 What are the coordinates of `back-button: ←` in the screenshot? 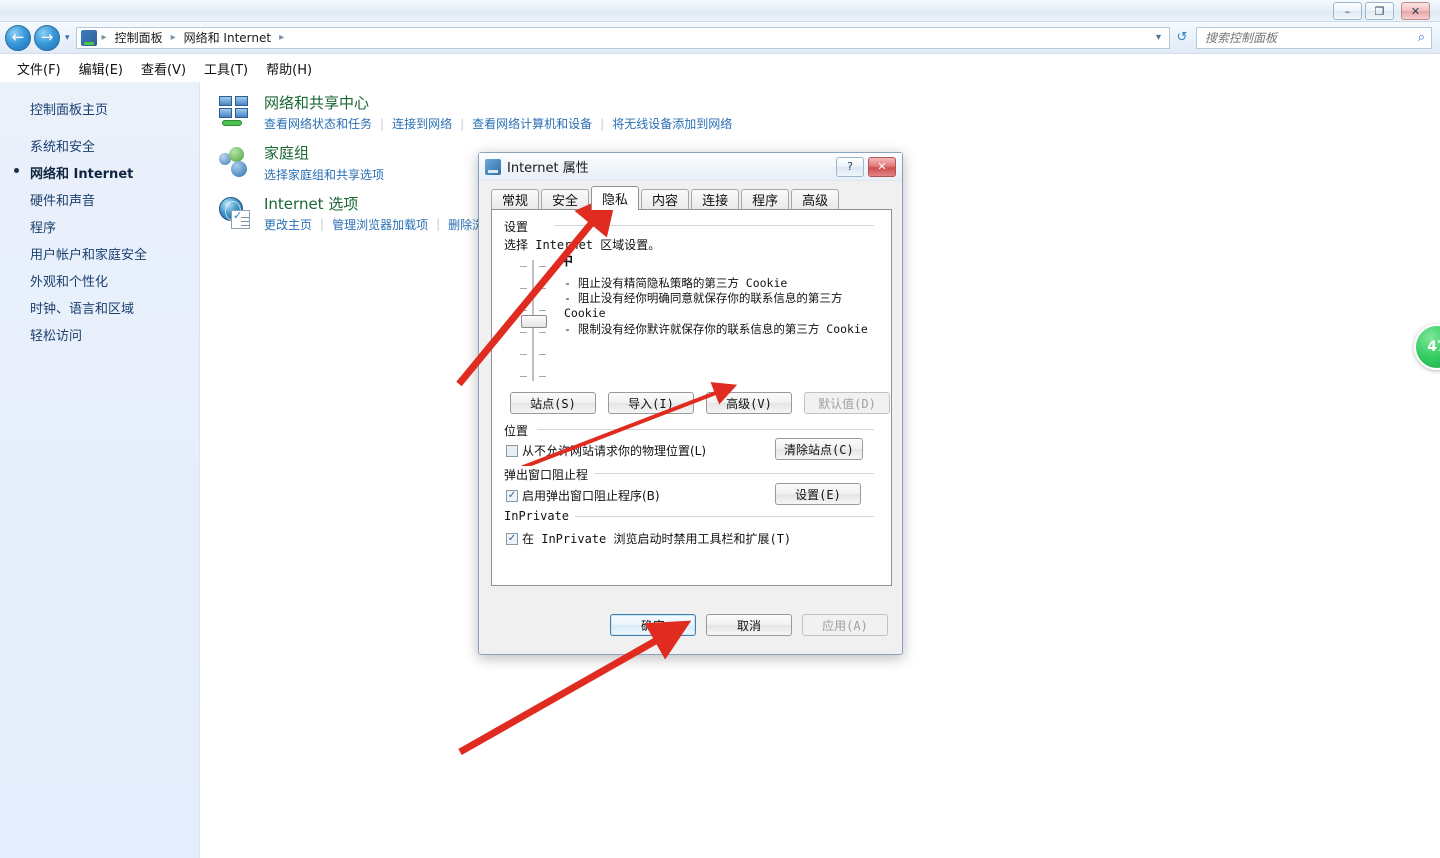 It's located at (18, 37).